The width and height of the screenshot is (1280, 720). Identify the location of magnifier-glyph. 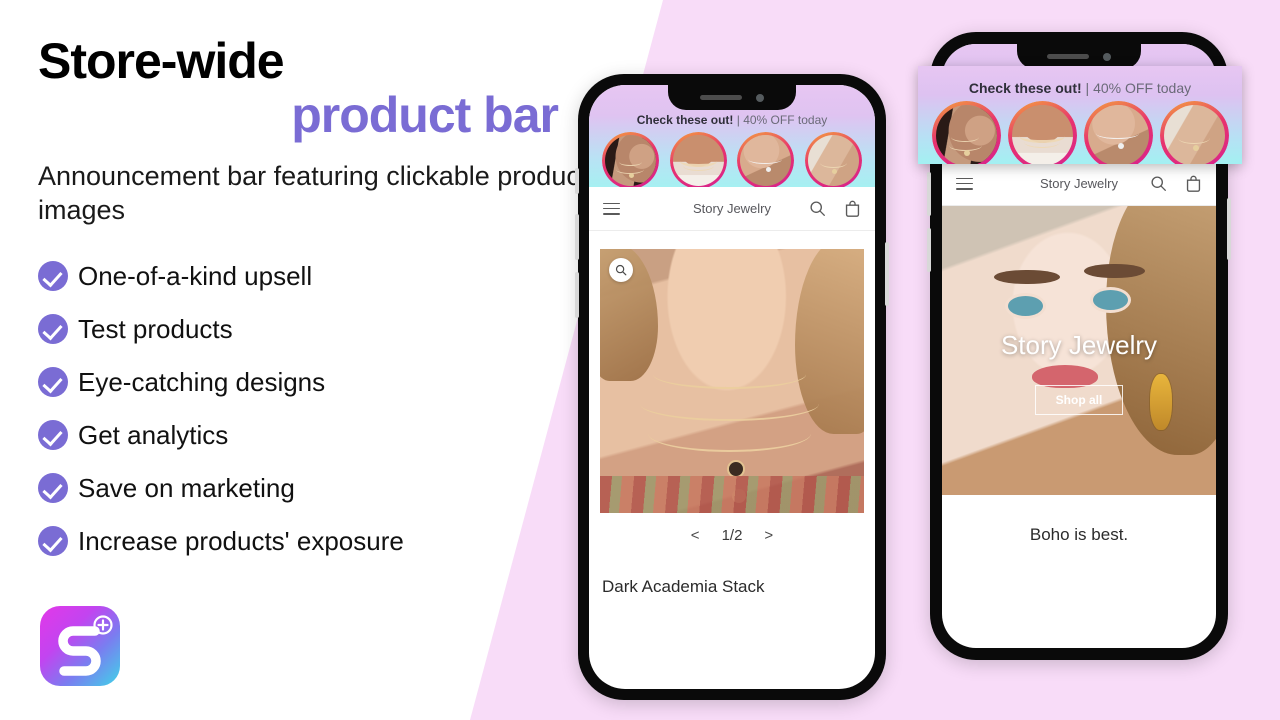
(621, 270).